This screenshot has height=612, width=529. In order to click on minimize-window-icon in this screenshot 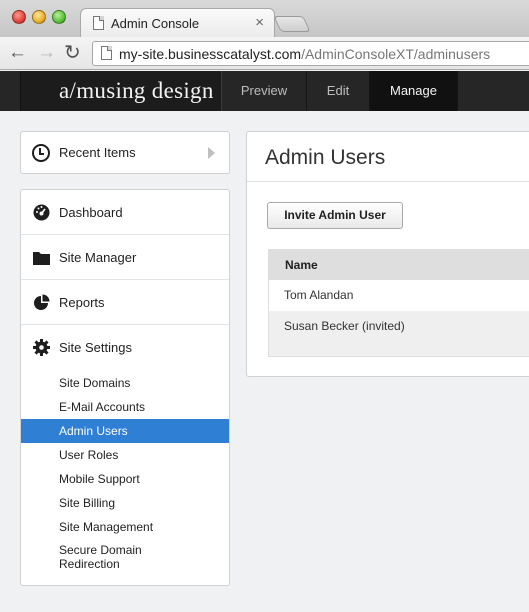, I will do `click(39, 17)`.